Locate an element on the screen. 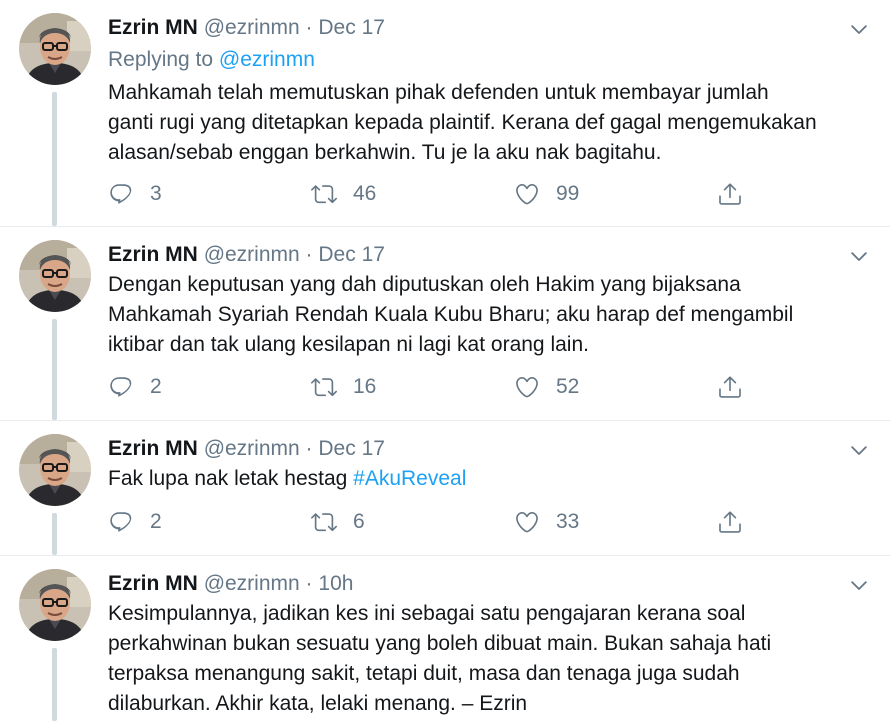 This screenshot has height=721, width=890. like-button: 99 is located at coordinates (546, 194).